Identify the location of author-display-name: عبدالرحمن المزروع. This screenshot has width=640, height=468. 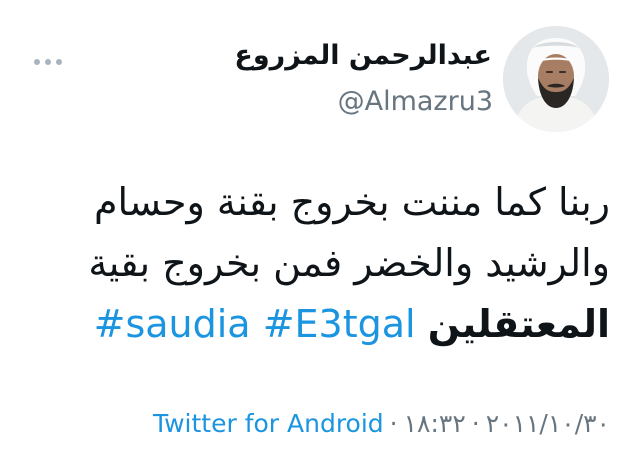
(363, 56).